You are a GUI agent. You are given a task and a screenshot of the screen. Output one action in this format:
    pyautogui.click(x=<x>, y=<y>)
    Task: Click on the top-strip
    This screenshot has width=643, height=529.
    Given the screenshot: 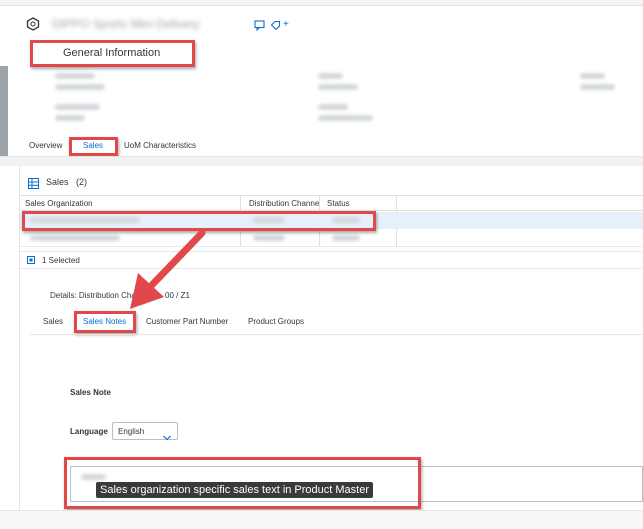 What is the action you would take?
    pyautogui.click(x=321, y=3)
    